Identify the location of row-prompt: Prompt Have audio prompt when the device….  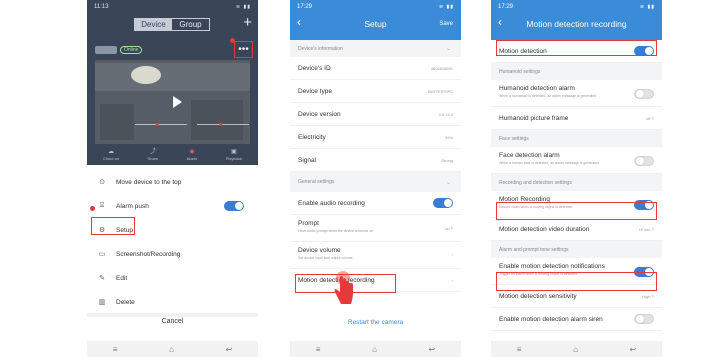
(375, 228).